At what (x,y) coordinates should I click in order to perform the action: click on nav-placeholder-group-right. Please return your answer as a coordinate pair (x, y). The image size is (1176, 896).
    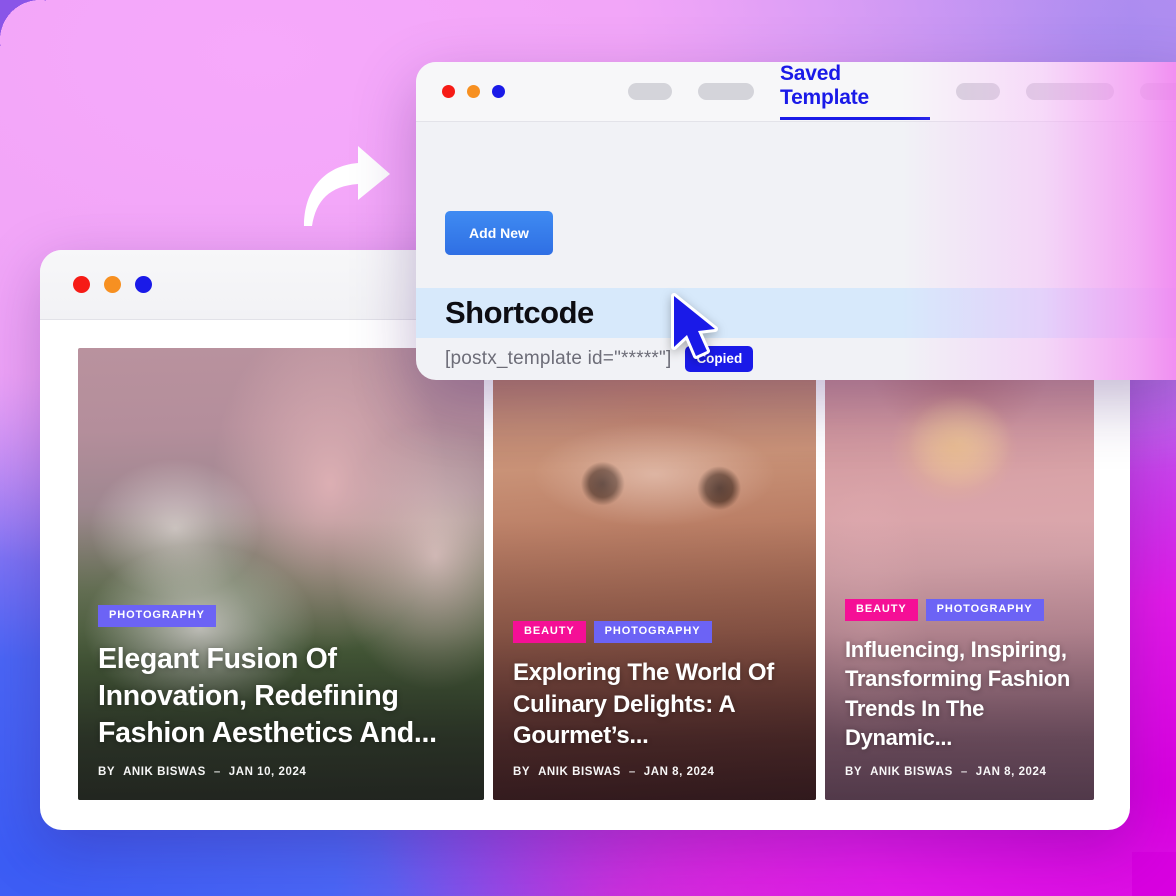
    Looking at the image, I should click on (1066, 91).